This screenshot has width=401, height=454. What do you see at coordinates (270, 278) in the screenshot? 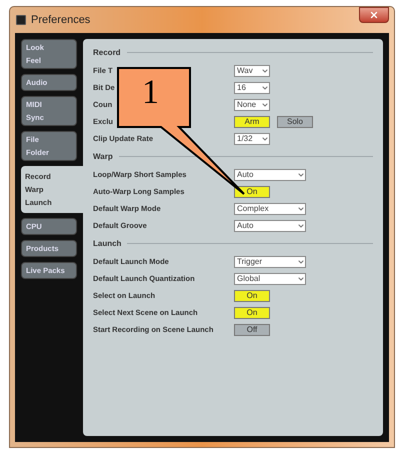
I see `dropdown: Global` at bounding box center [270, 278].